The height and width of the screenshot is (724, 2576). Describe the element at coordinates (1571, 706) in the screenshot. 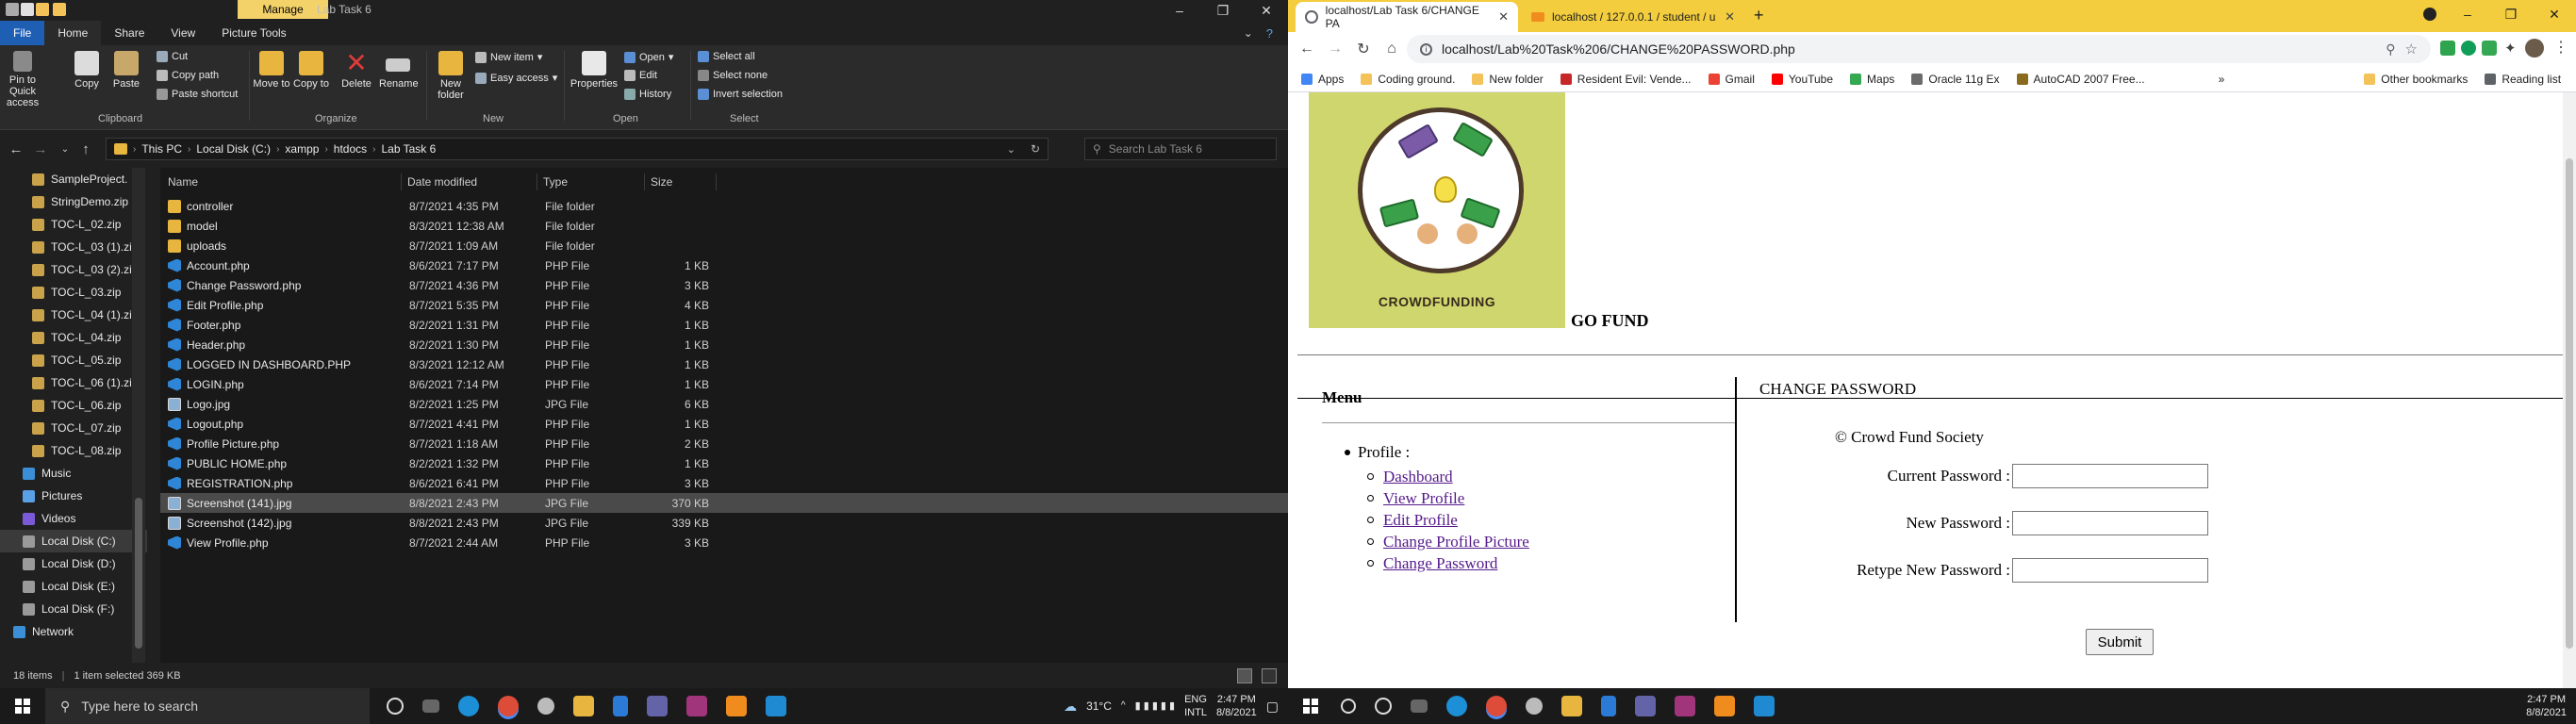

I see `file-explorer-icon` at that location.